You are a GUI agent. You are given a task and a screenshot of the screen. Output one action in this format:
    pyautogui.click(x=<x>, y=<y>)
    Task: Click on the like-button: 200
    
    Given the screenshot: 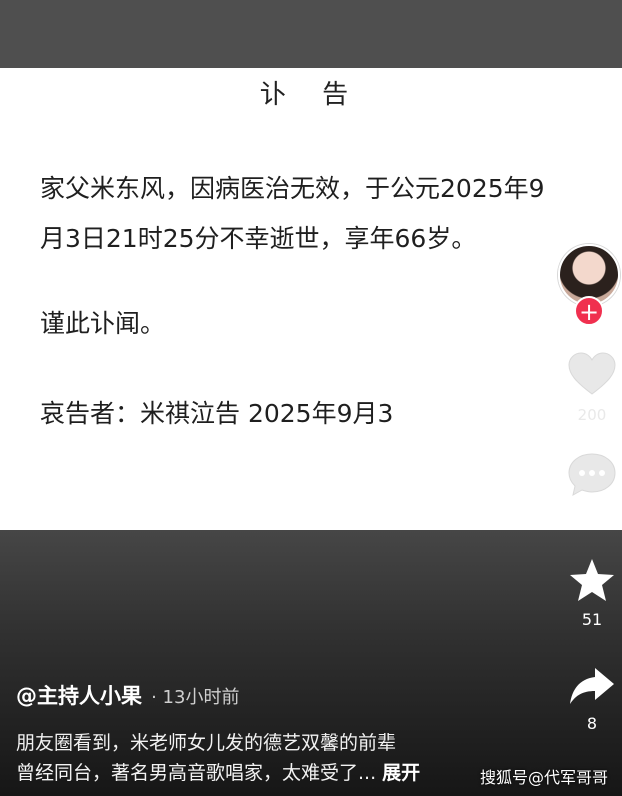 What is the action you would take?
    pyautogui.click(x=592, y=387)
    